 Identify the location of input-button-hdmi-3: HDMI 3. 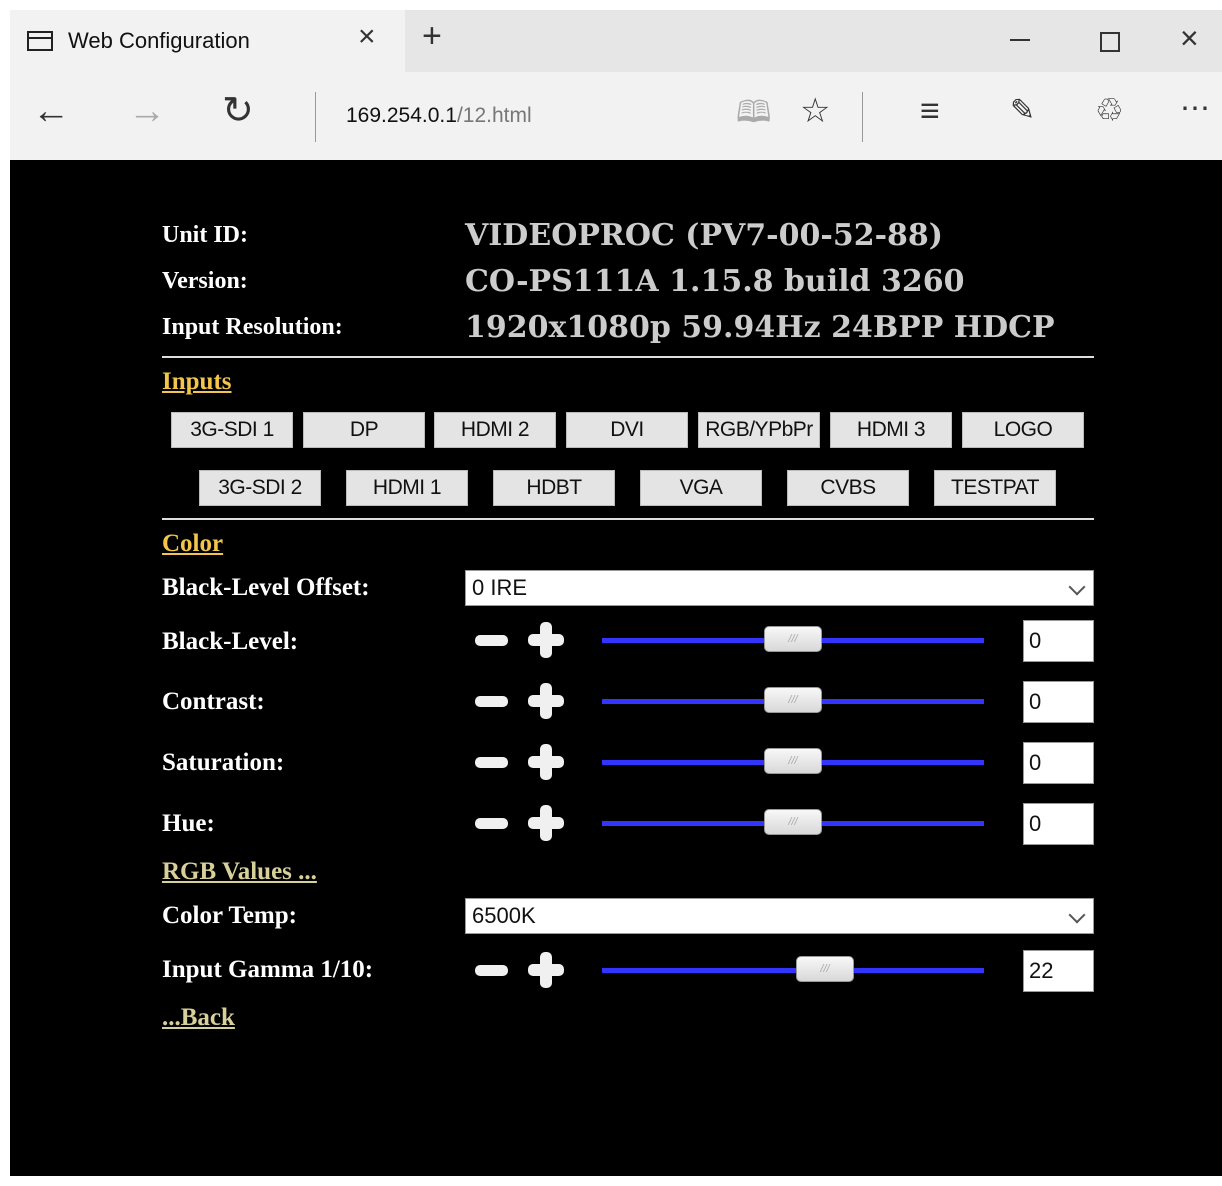
(891, 430).